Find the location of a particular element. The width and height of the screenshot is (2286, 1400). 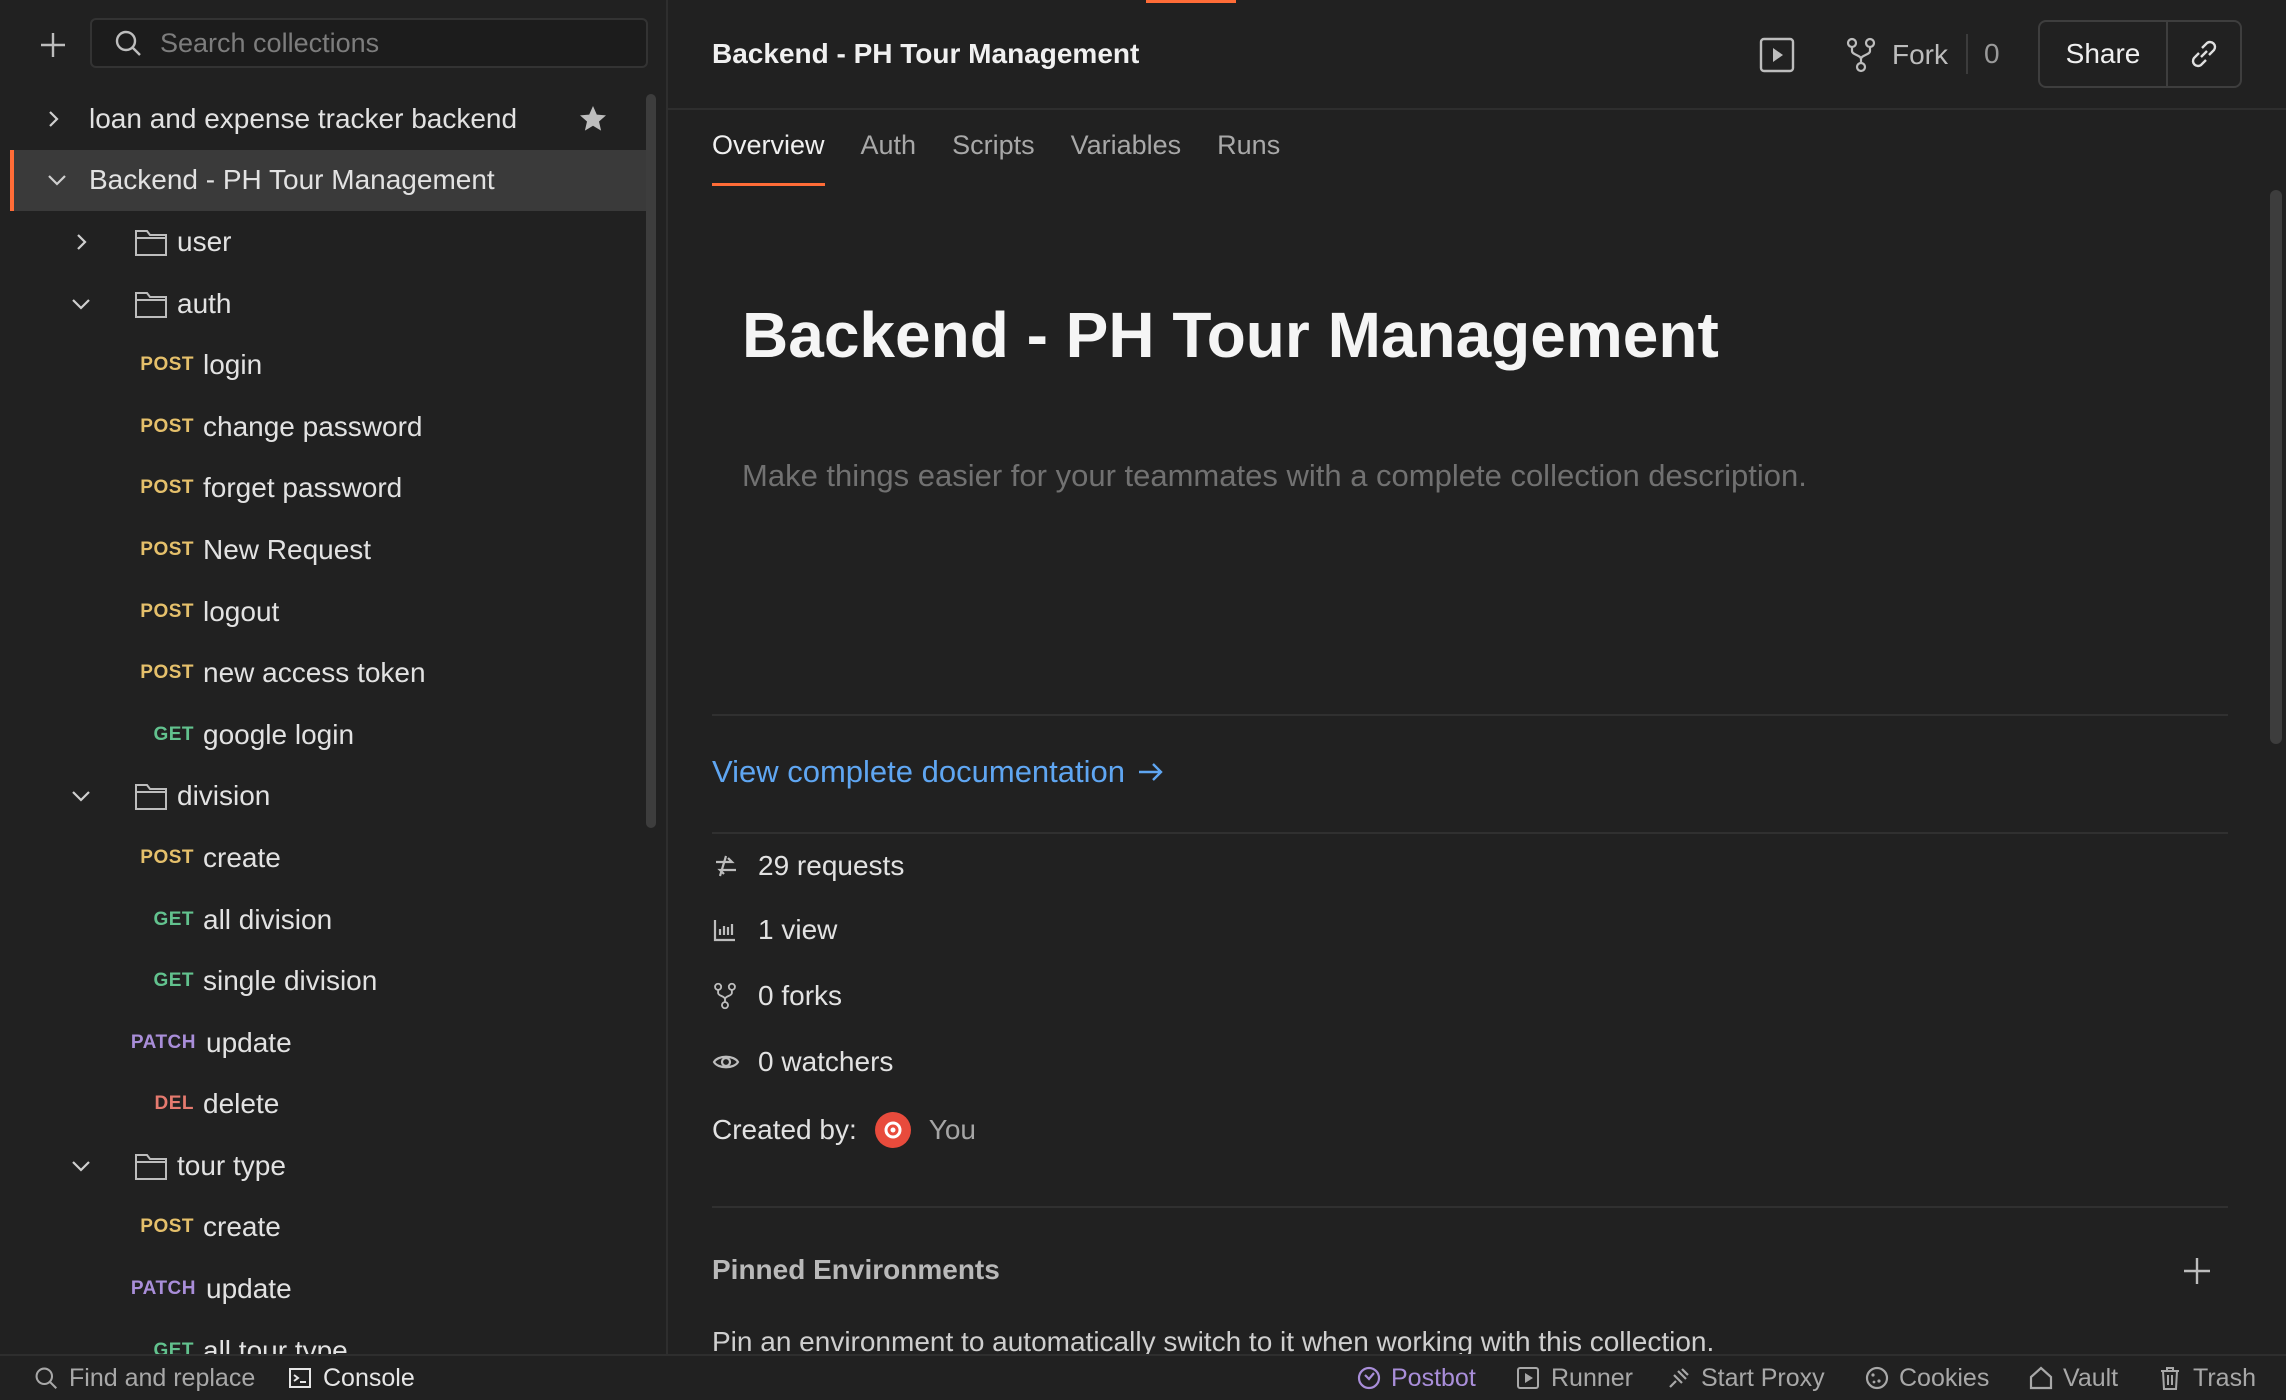

request-label: all tour type is located at coordinates (275, 1344).